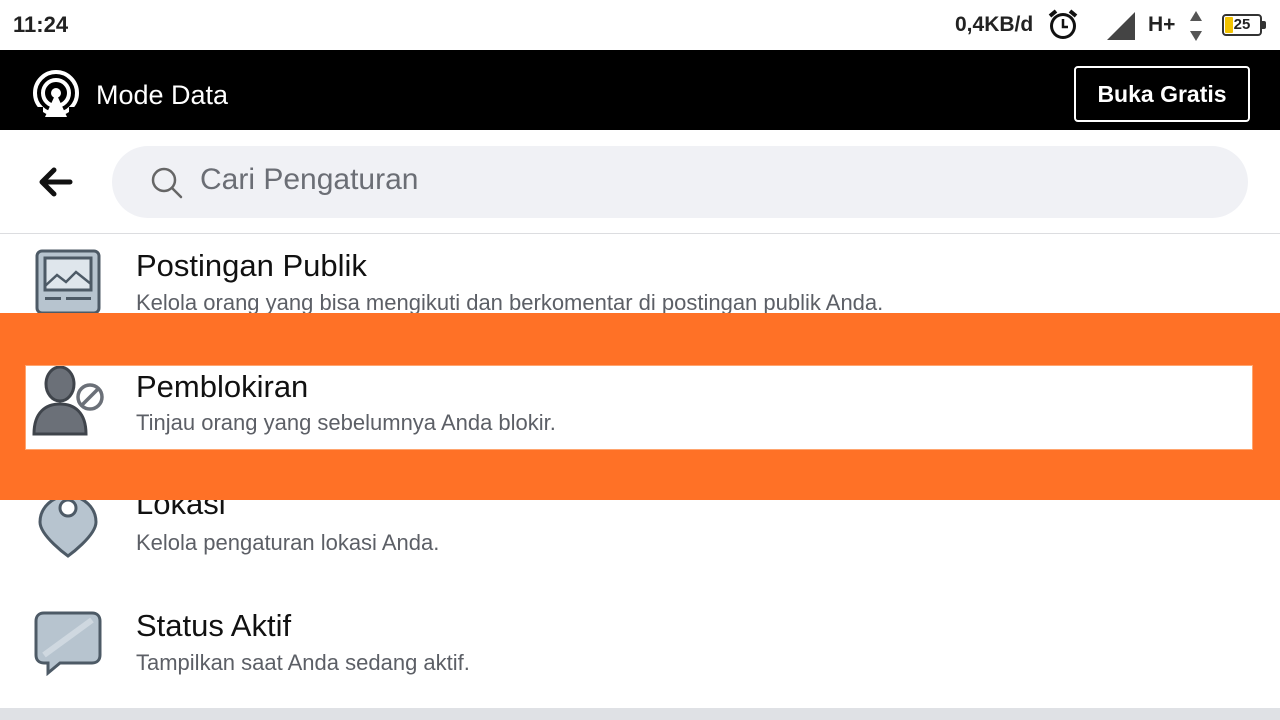 This screenshot has height=720, width=1280. I want to click on mode-title: Mode Data, so click(162, 95).